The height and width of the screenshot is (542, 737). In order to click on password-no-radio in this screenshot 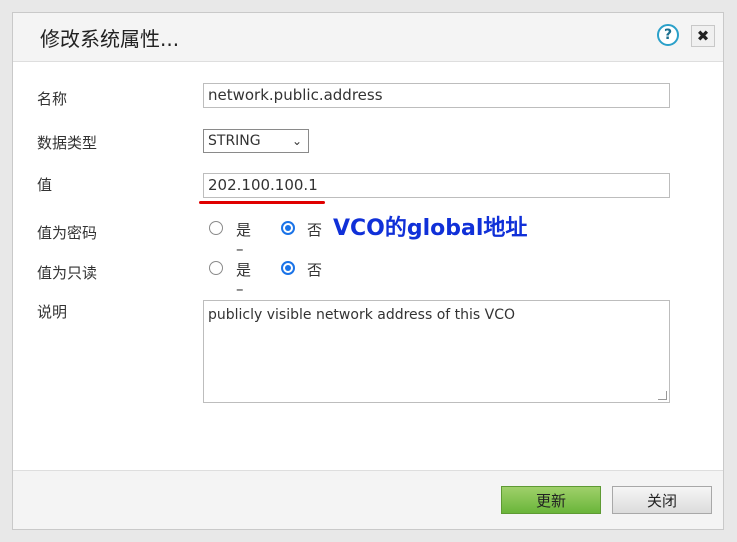, I will do `click(288, 228)`.